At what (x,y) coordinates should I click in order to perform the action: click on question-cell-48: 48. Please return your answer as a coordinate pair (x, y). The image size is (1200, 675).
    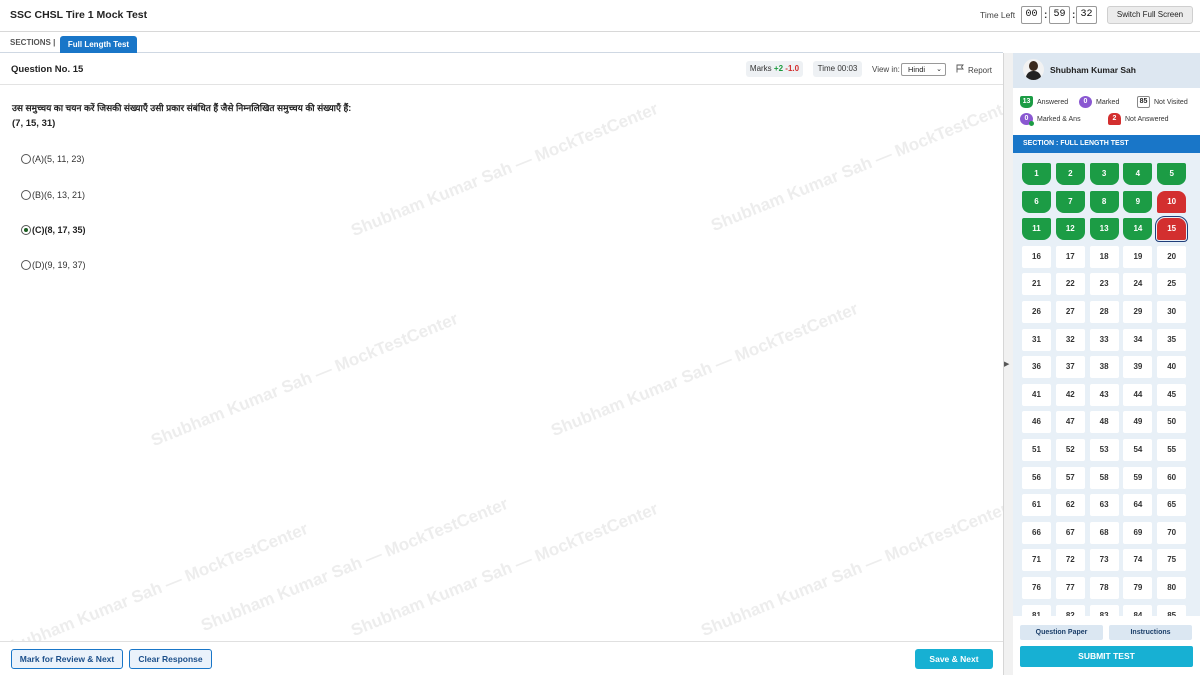
    Looking at the image, I should click on (1104, 422).